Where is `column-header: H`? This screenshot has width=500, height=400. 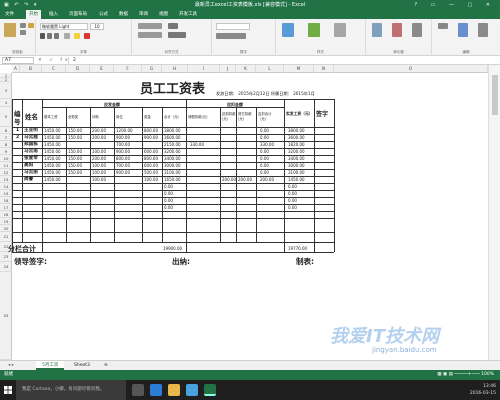 column-header: H is located at coordinates (175, 69).